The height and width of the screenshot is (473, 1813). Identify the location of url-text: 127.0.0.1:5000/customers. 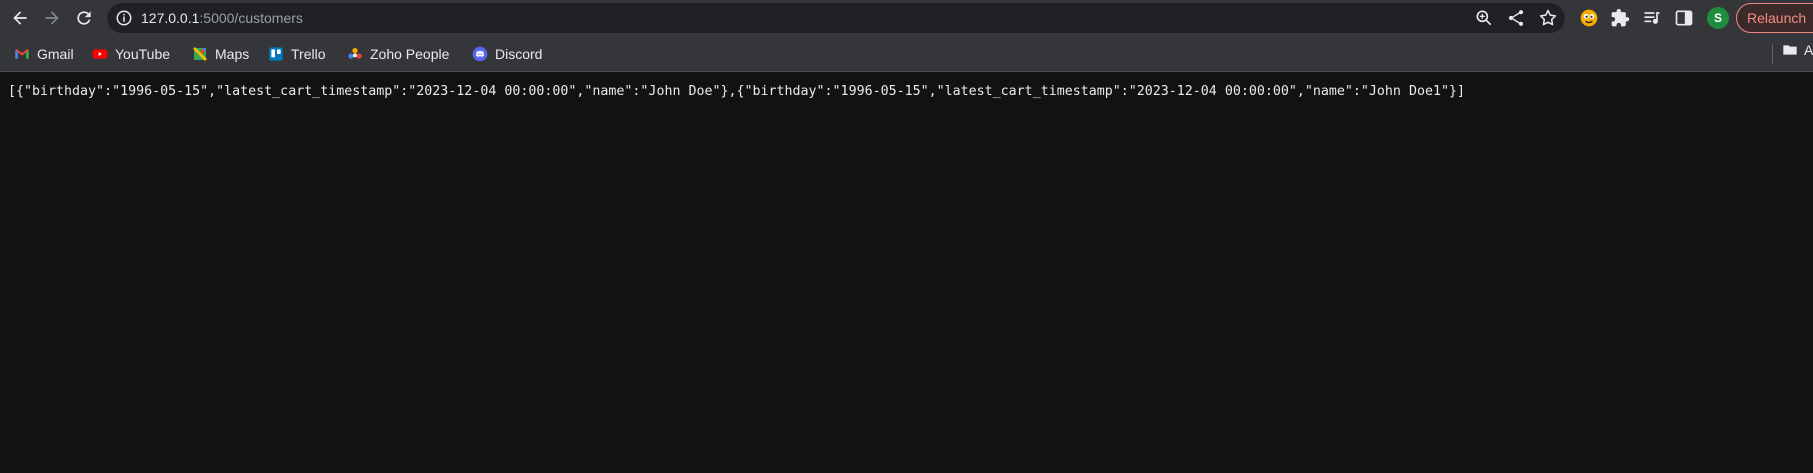
(222, 18).